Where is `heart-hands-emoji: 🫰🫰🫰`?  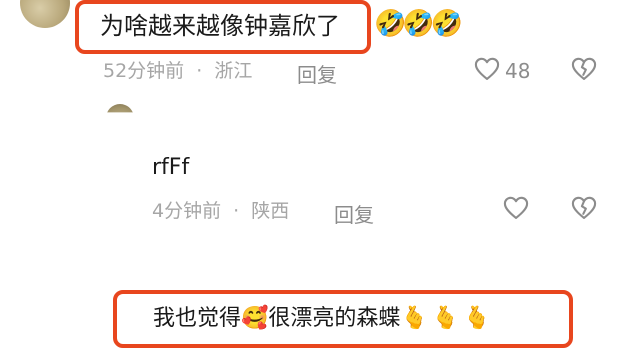 heart-hands-emoji: 🫰🫰🫰 is located at coordinates (447, 318).